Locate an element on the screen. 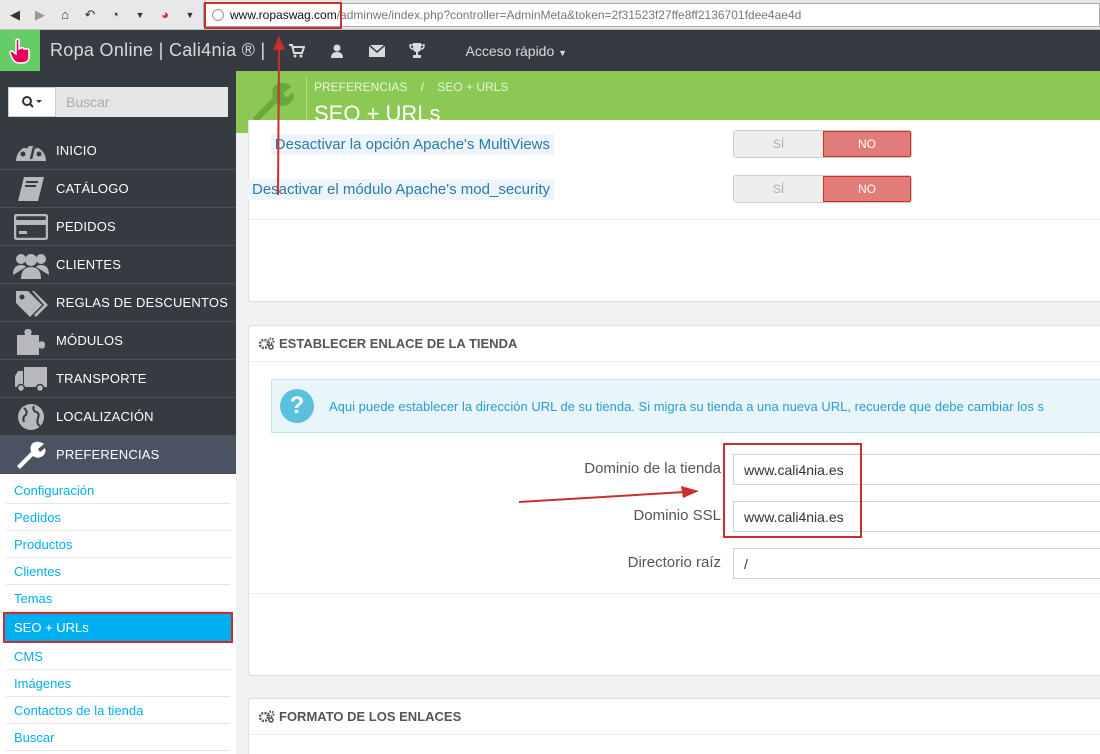 This screenshot has height=754, width=1100. sidebar-item-label: PEDIDOS is located at coordinates (86, 226).